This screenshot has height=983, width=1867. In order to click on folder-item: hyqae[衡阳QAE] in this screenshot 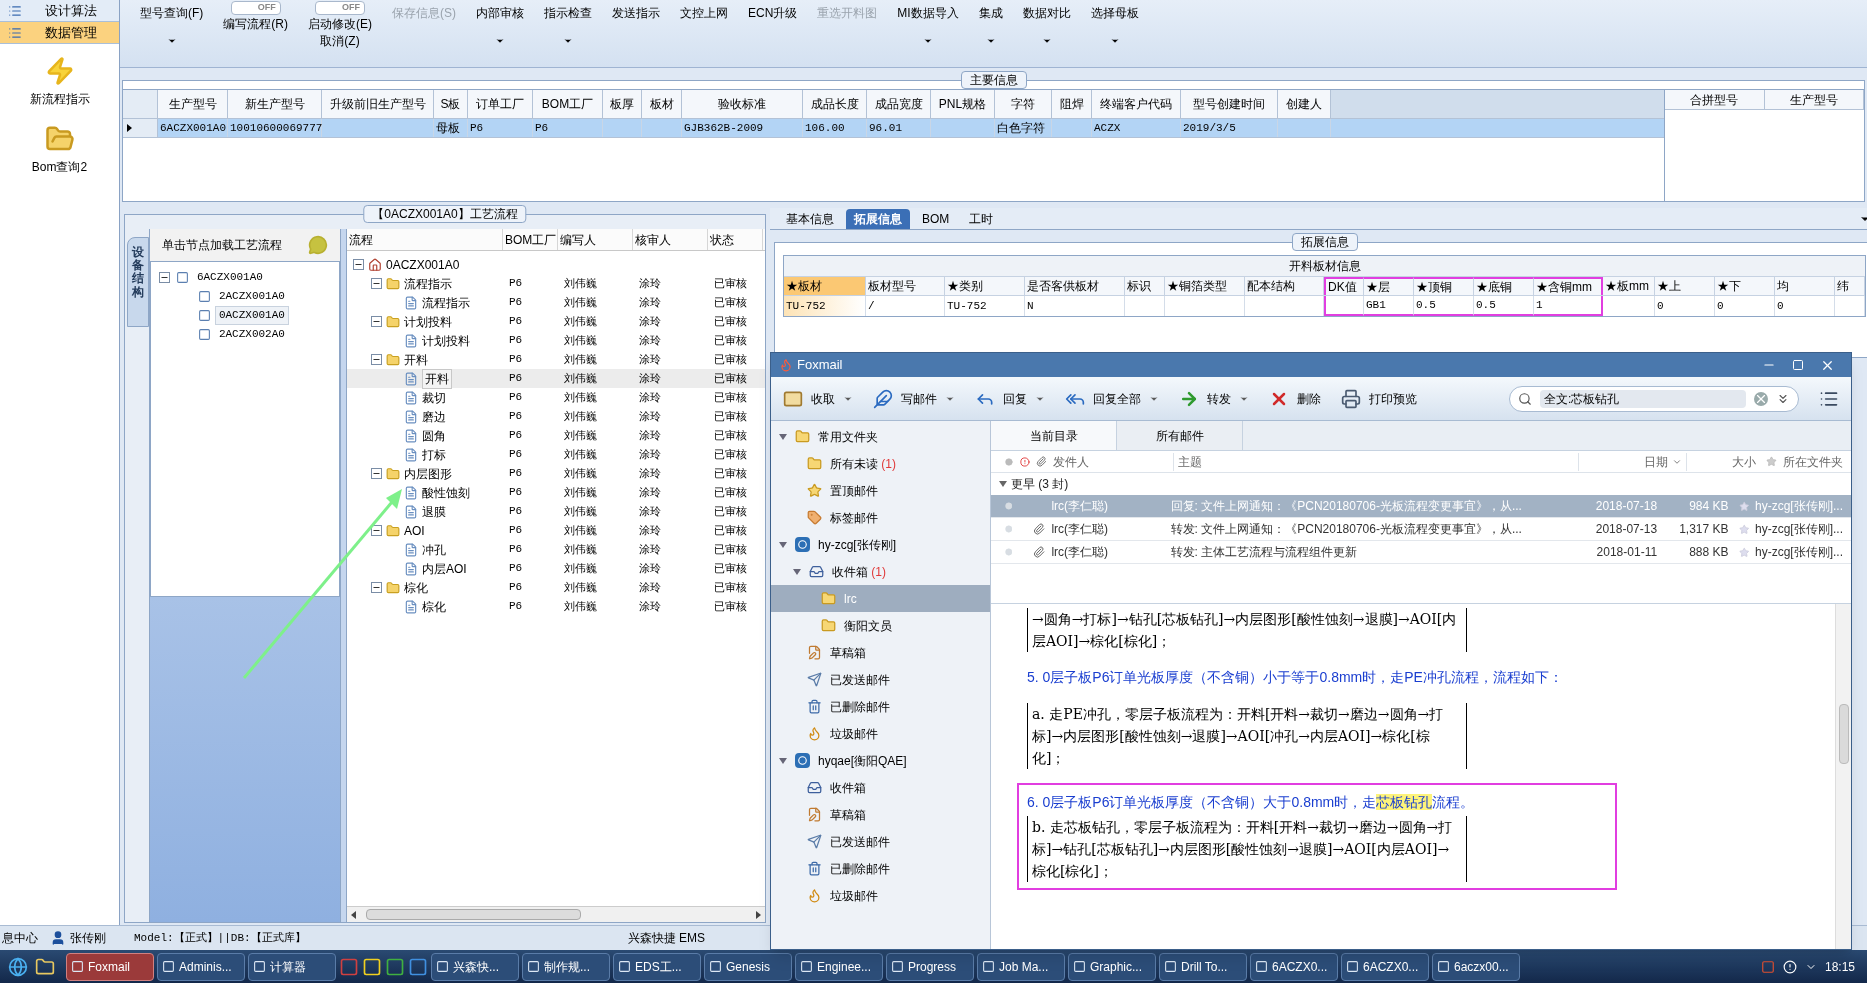, I will do `click(880, 760)`.